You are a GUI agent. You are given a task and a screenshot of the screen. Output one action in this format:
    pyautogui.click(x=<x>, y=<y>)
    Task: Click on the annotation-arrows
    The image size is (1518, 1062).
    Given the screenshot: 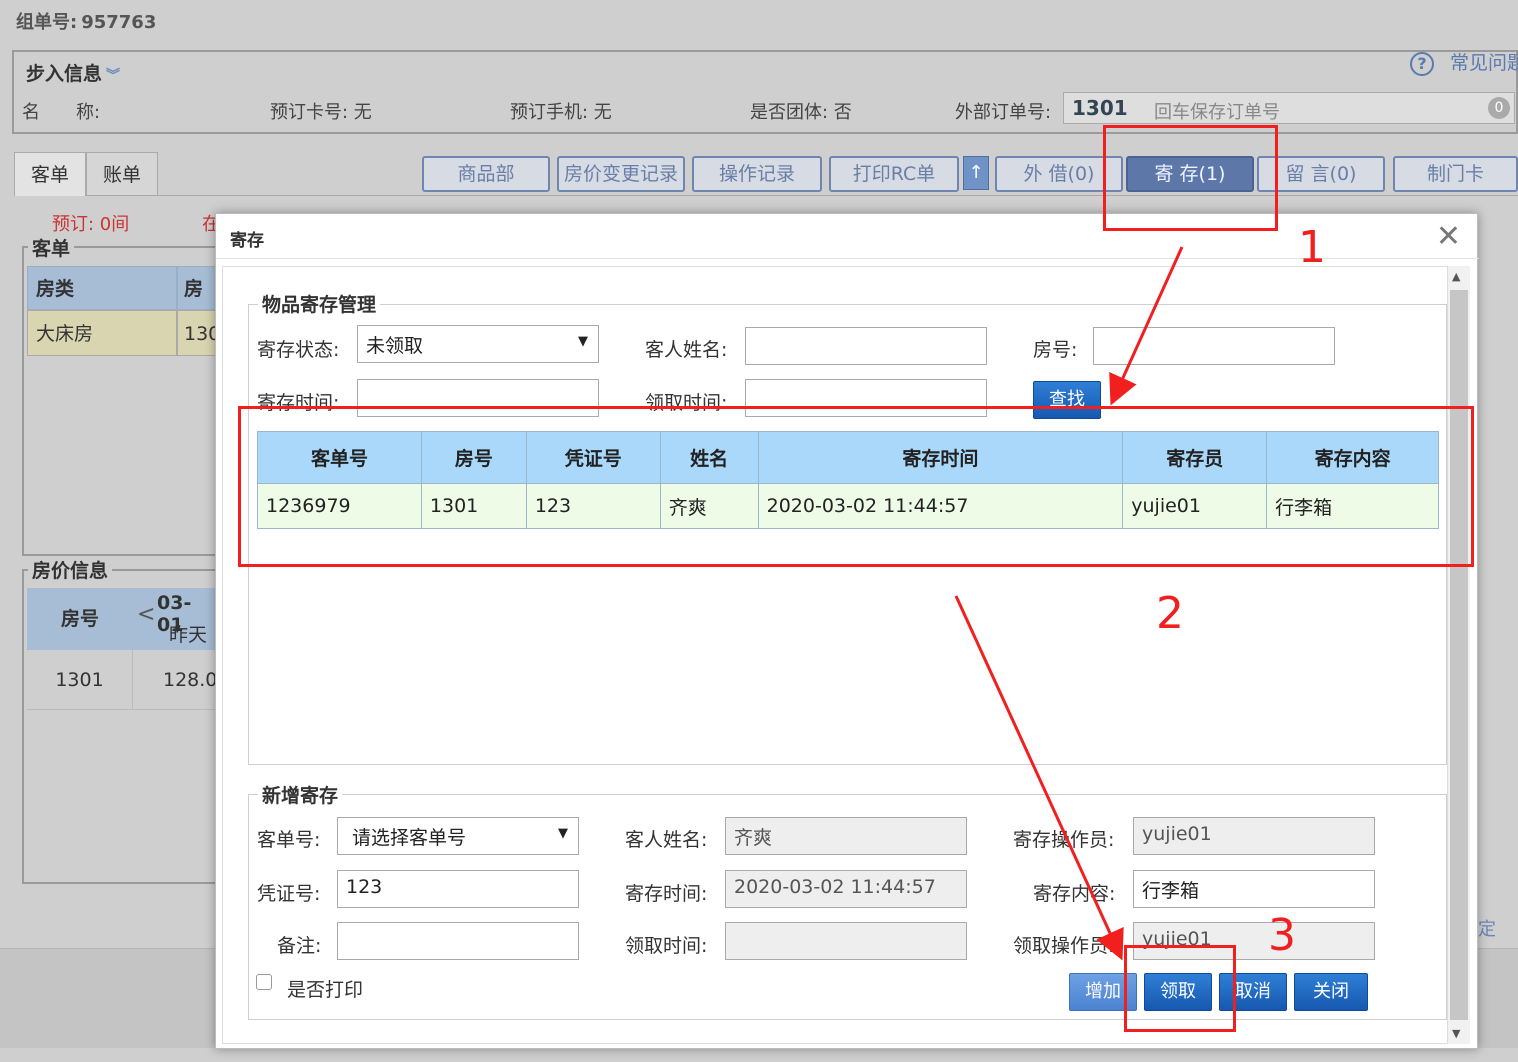 What is the action you would take?
    pyautogui.click(x=1069, y=603)
    